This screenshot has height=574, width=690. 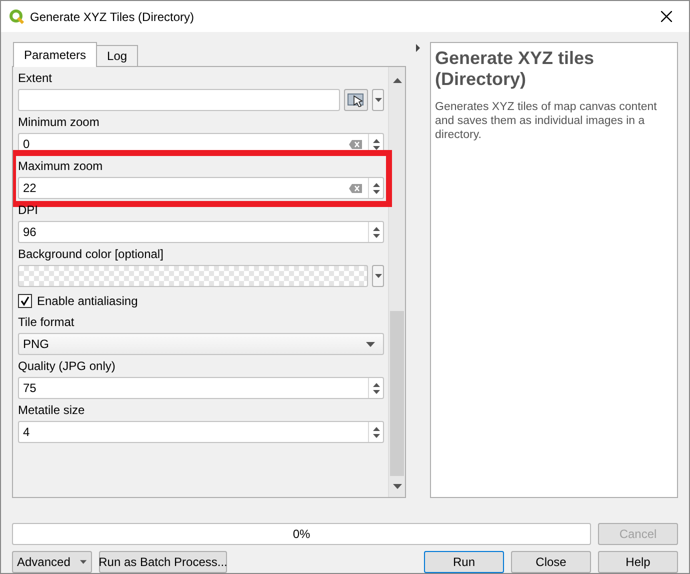 What do you see at coordinates (29, 210) in the screenshot?
I see `parameter-label: DPI` at bounding box center [29, 210].